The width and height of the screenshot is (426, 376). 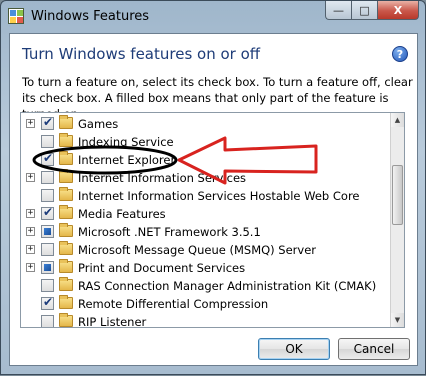 I want to click on feature-row: Remote Differential Compression, so click(x=206, y=304).